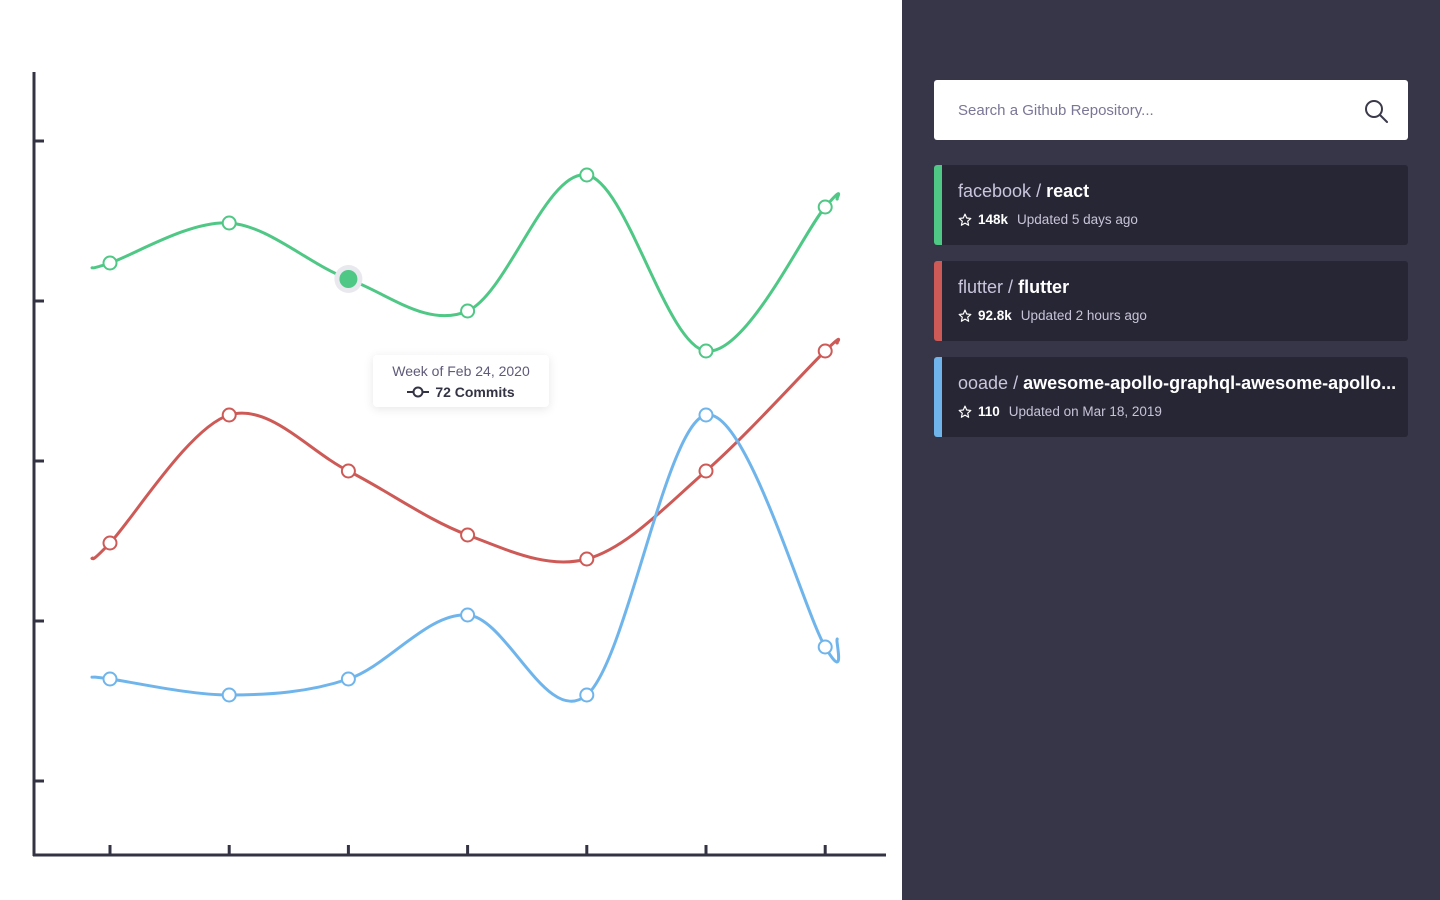 This screenshot has height=900, width=1440. I want to click on repo-owner: flutter, so click(981, 287).